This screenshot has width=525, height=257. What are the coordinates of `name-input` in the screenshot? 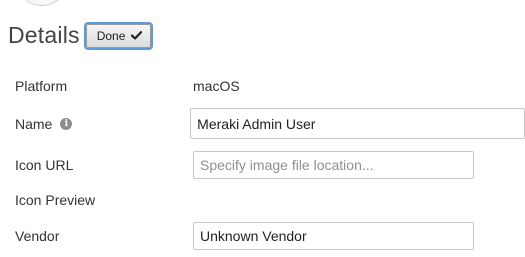 It's located at (357, 123).